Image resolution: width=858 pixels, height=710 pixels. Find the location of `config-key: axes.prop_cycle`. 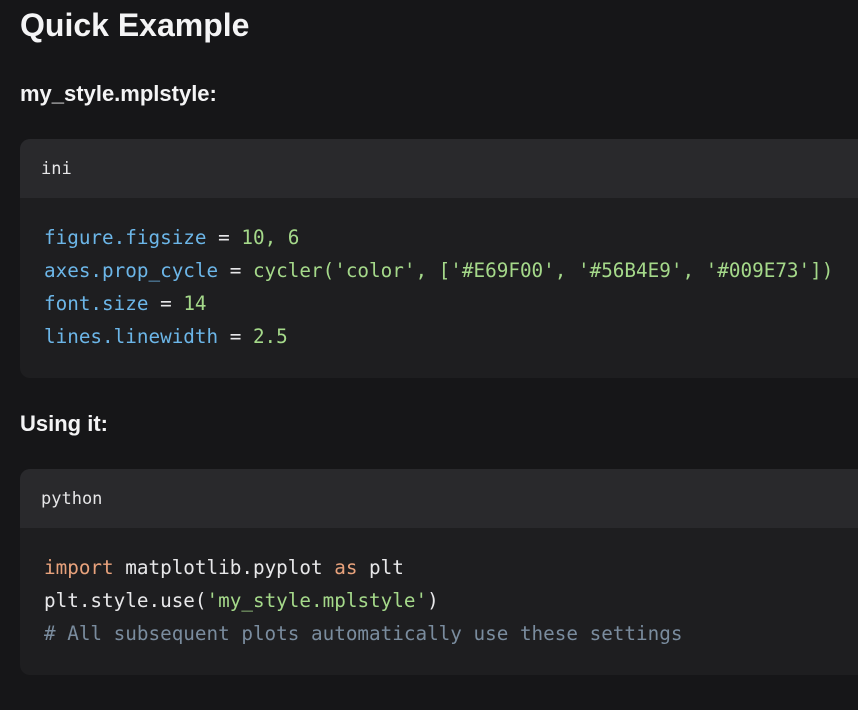

config-key: axes.prop_cycle is located at coordinates (131, 270).